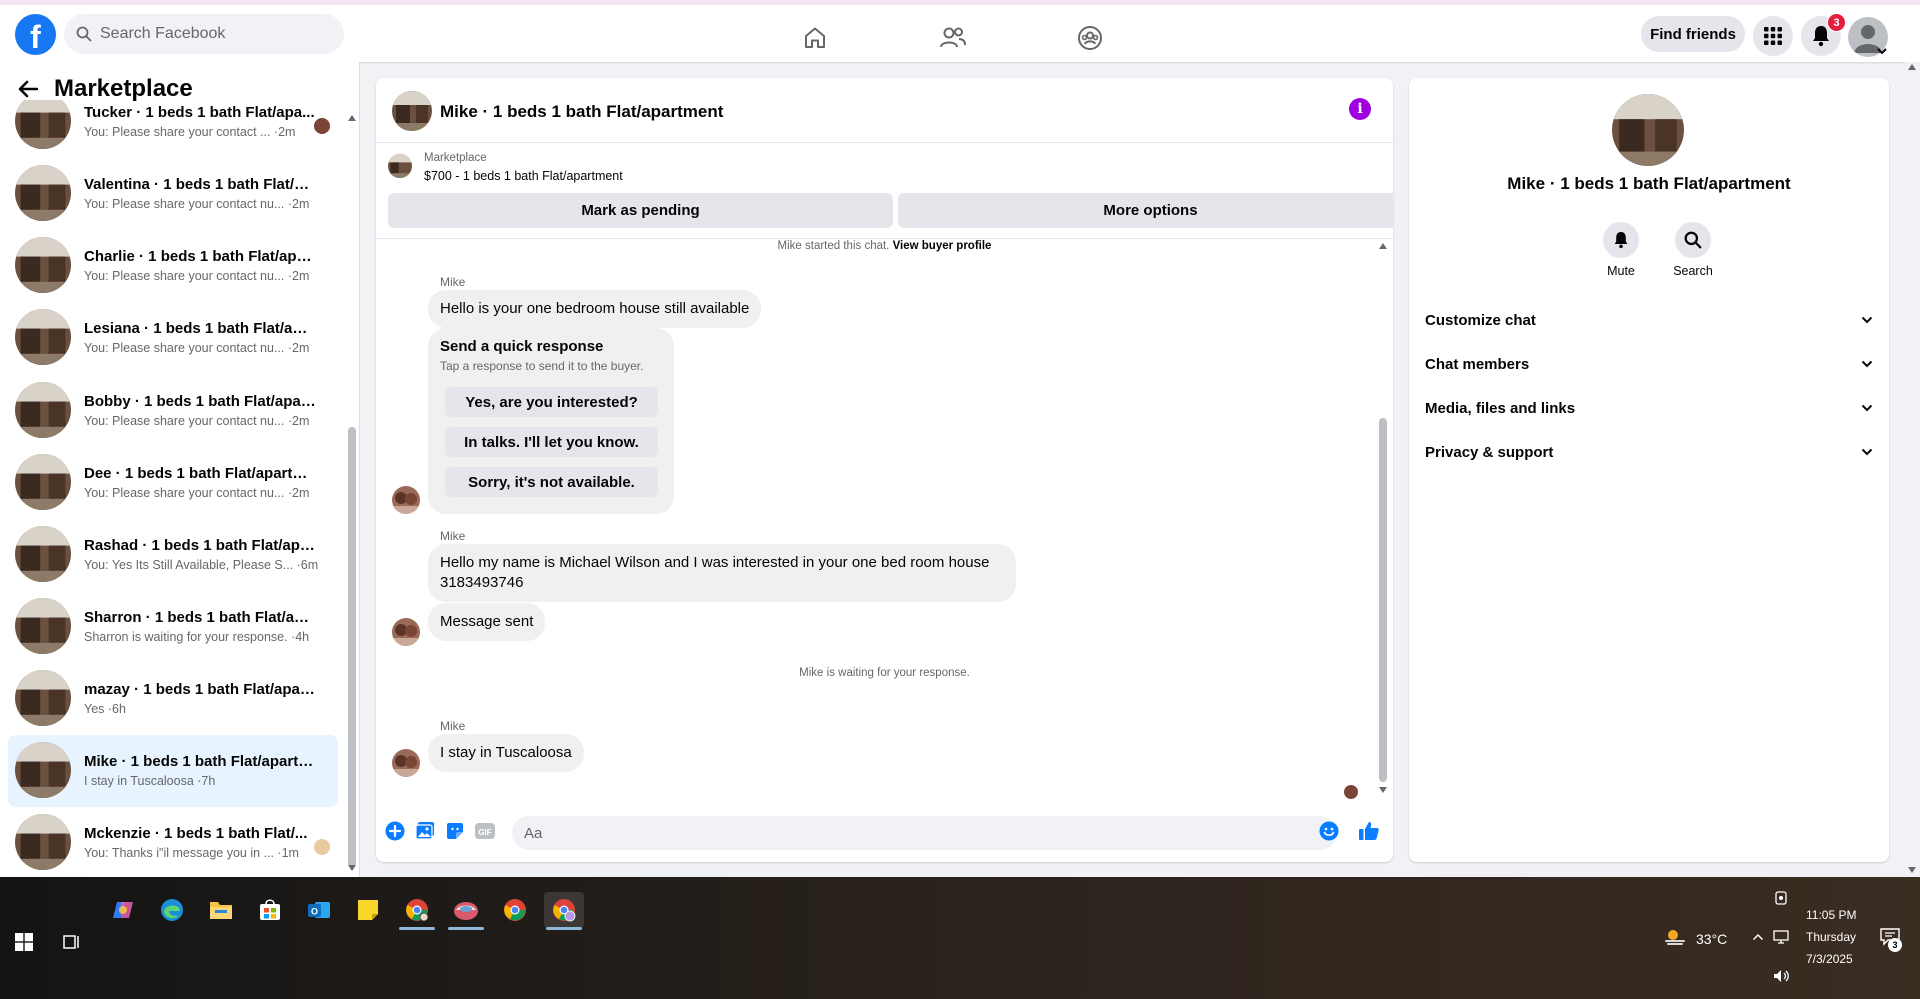  What do you see at coordinates (319, 910) in the screenshot?
I see `outlook-icon: O` at bounding box center [319, 910].